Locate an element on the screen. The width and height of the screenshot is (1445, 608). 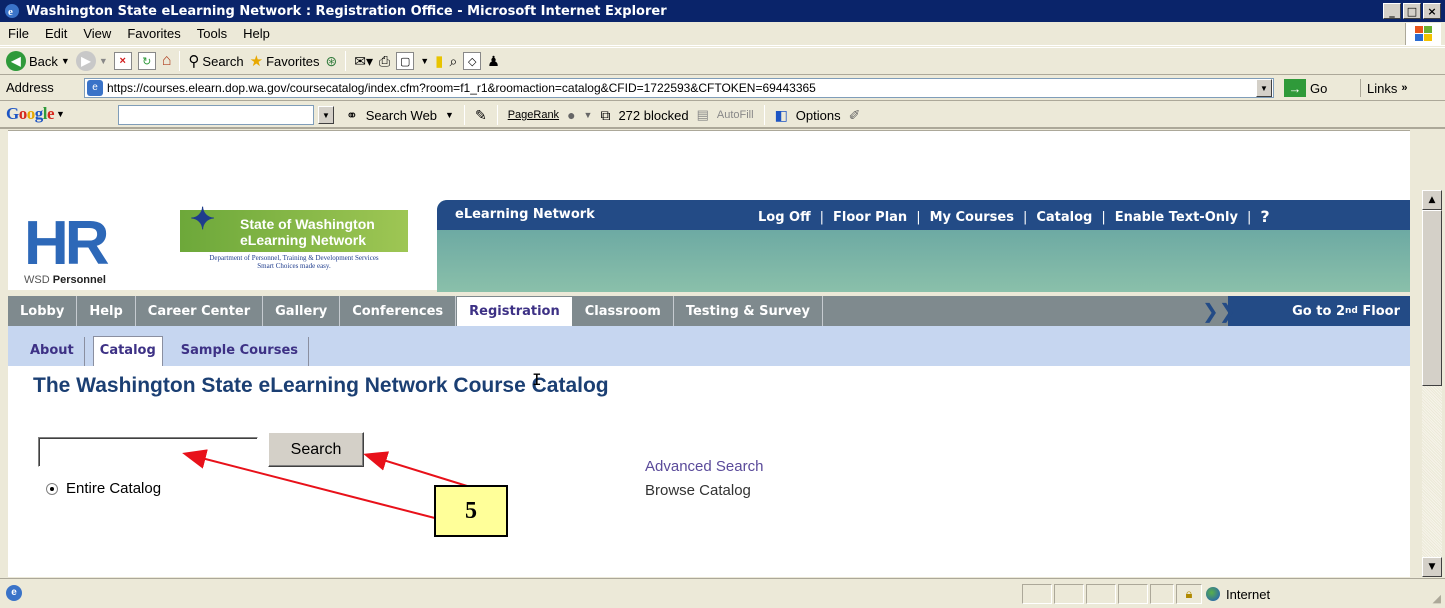
status-lock-panel: 🔒︎ is located at coordinates (1189, 594).